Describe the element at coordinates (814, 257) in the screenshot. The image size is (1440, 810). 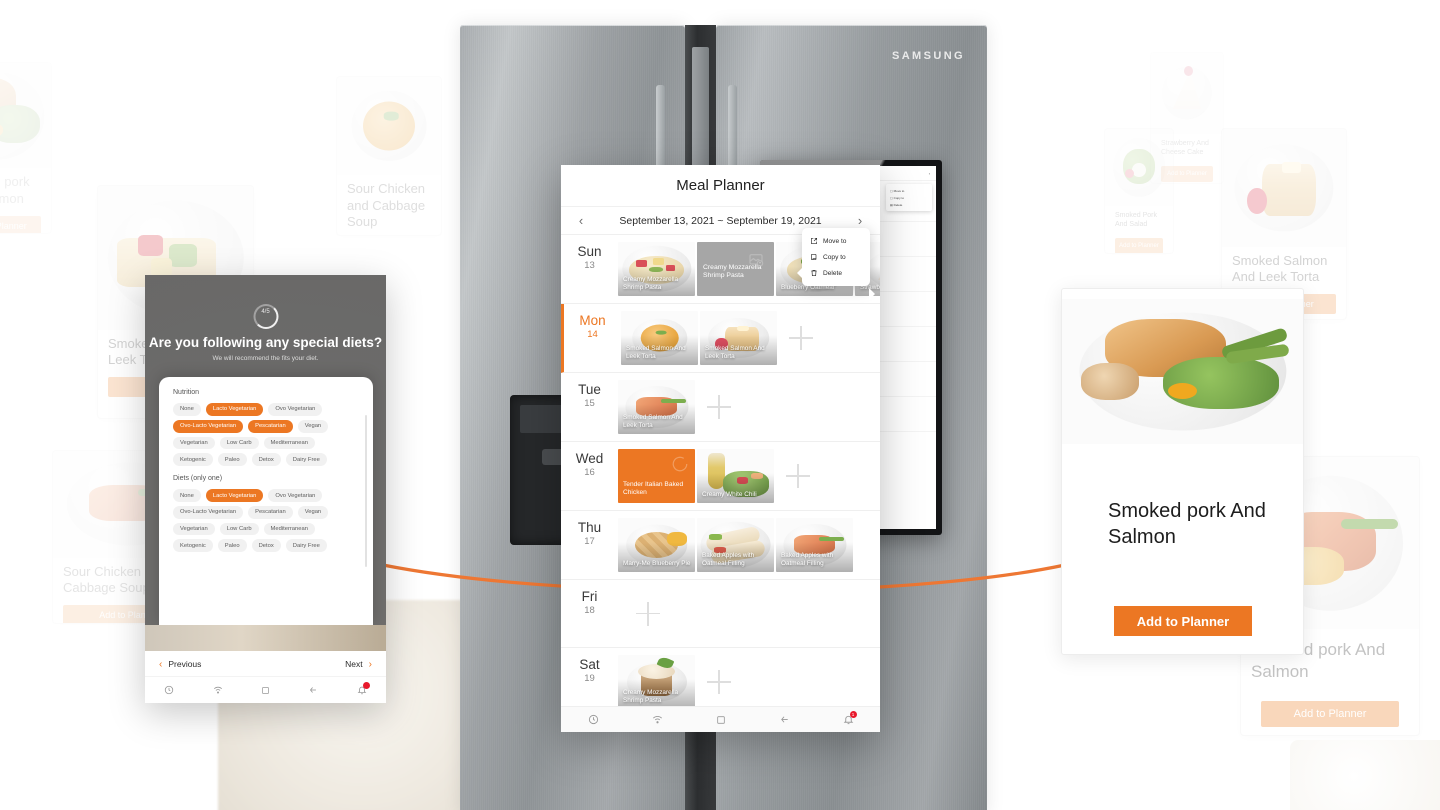
I see `copy-to-icon` at that location.